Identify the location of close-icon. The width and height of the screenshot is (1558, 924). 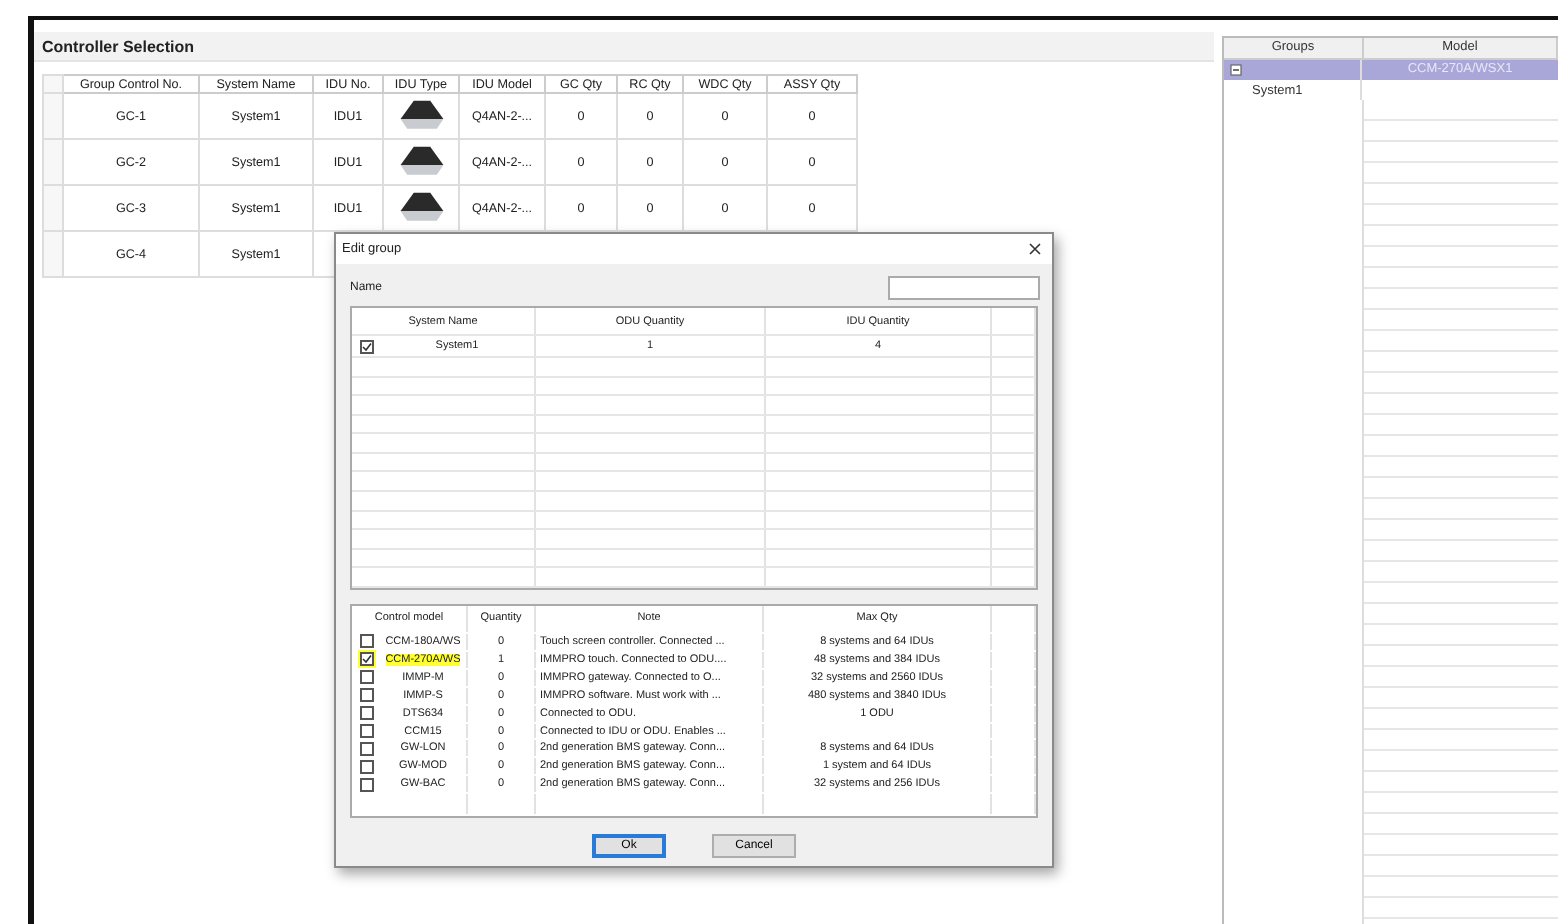
(1035, 249).